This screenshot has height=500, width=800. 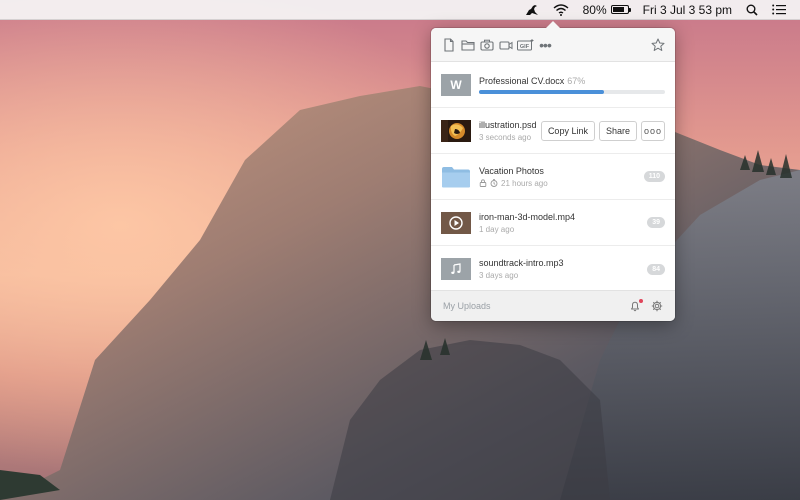 I want to click on upload-progress-fill, so click(x=541, y=91).